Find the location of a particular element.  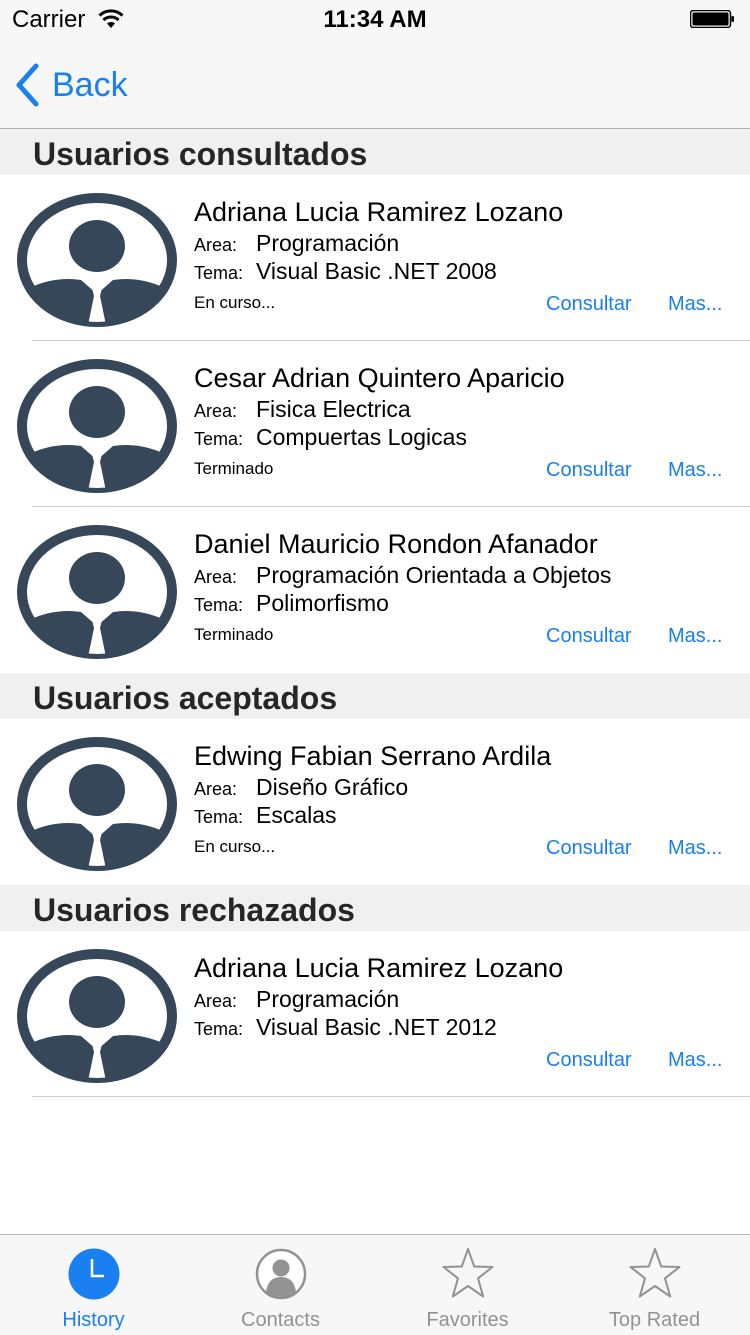

user-name: Cesar Adrian Quintero Aparicio is located at coordinates (379, 378).